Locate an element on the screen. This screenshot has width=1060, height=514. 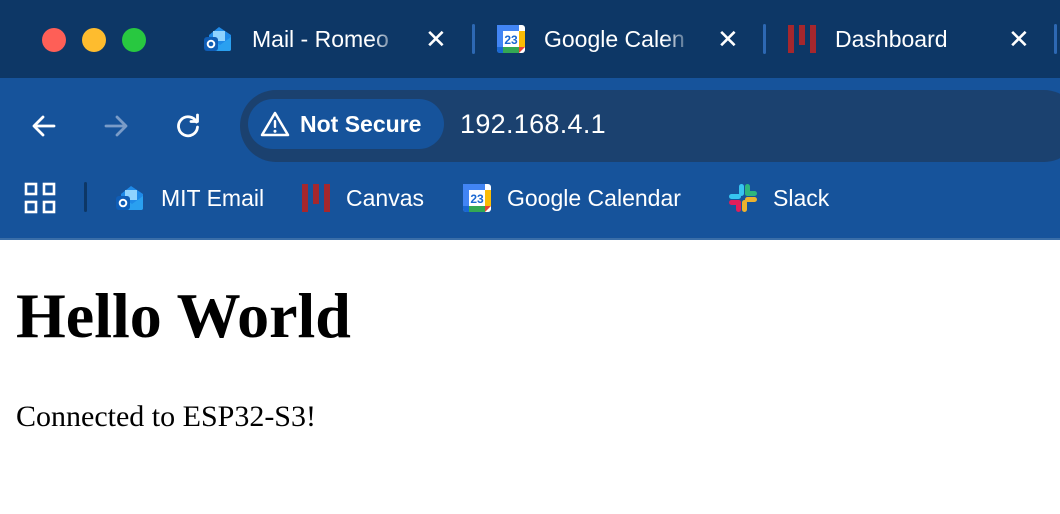
url-text: 192.168.4.1 is located at coordinates (533, 124).